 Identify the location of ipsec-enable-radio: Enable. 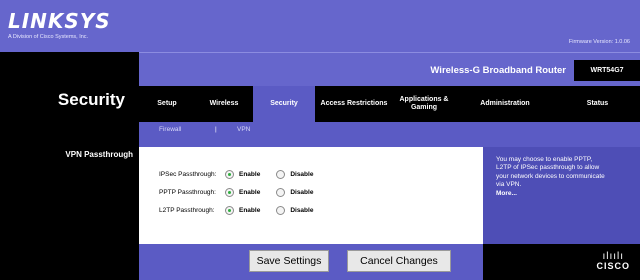
(242, 174).